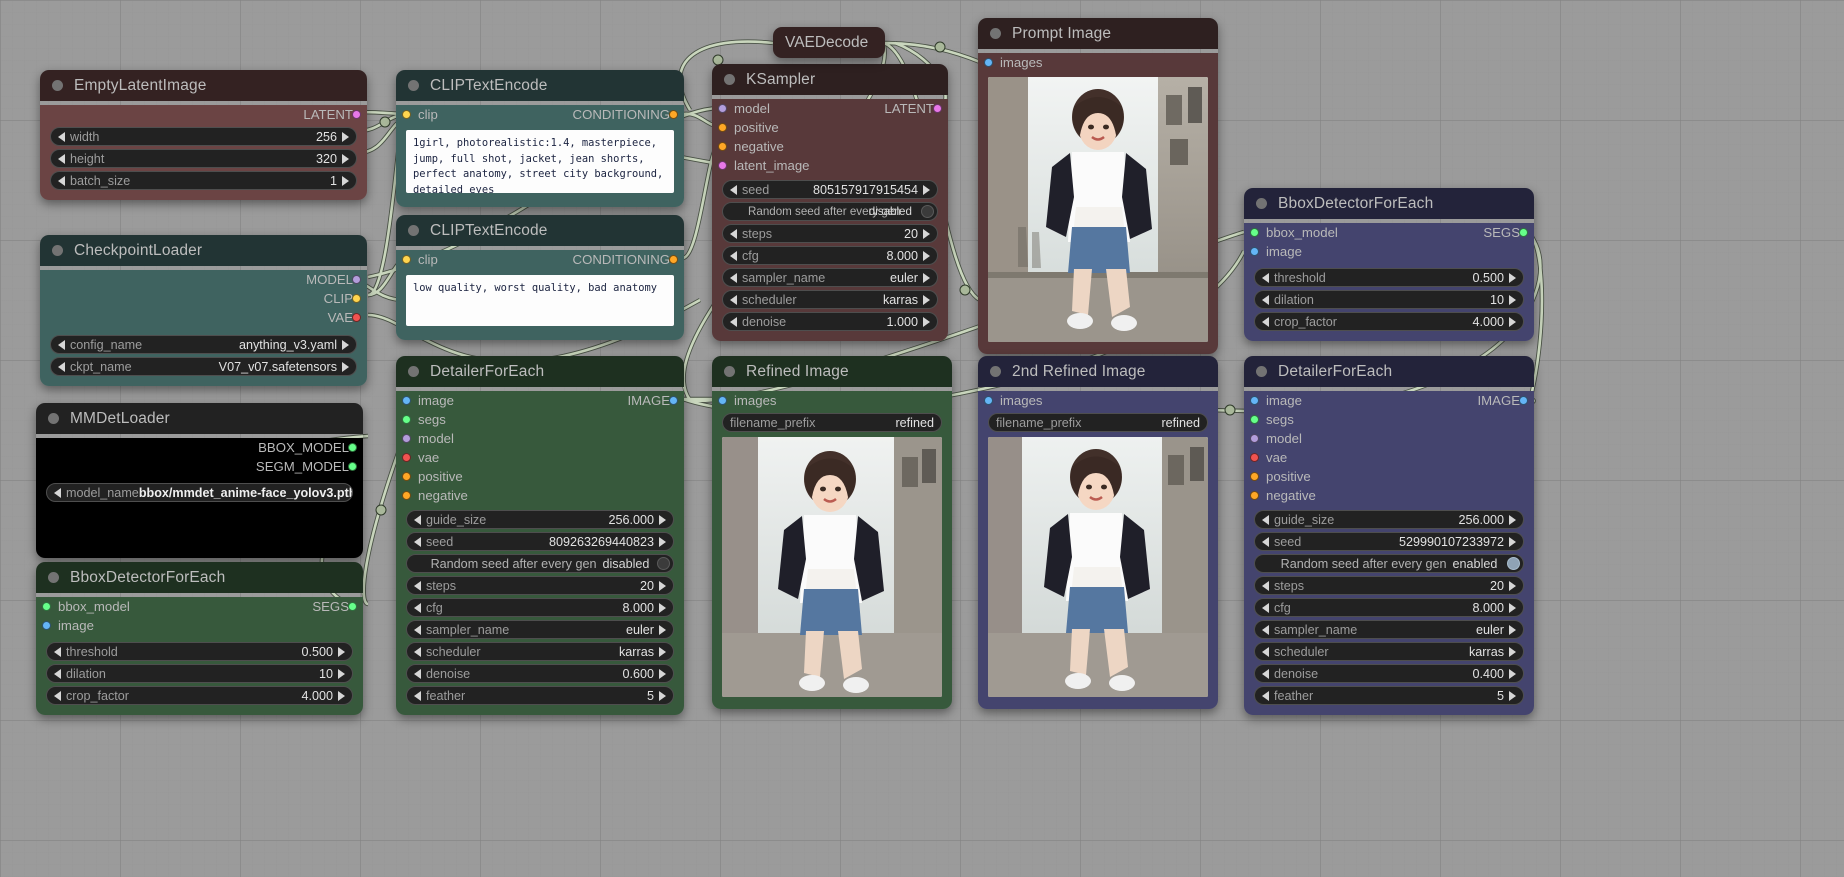  Describe the element at coordinates (1254, 232) in the screenshot. I see `bbox-model-input-dot-icon` at that location.